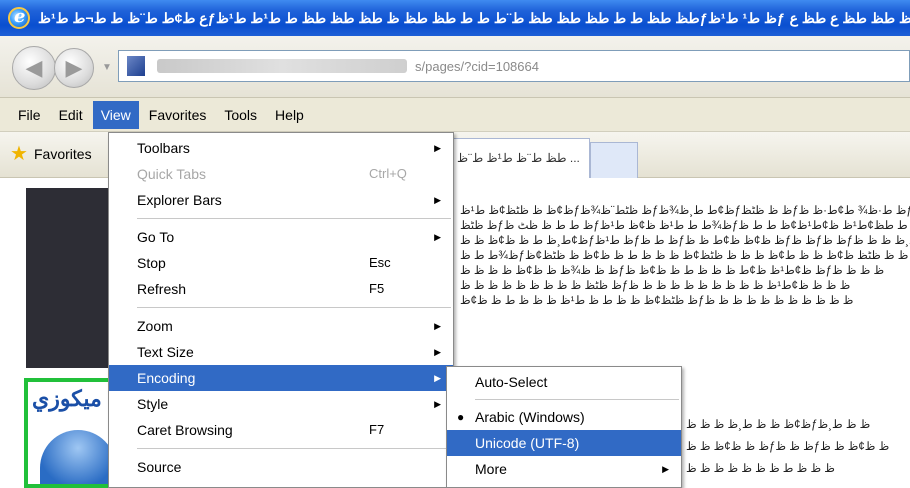 The width and height of the screenshot is (910, 488). I want to click on menu-item-text-size: Text Size ▶, so click(281, 352).